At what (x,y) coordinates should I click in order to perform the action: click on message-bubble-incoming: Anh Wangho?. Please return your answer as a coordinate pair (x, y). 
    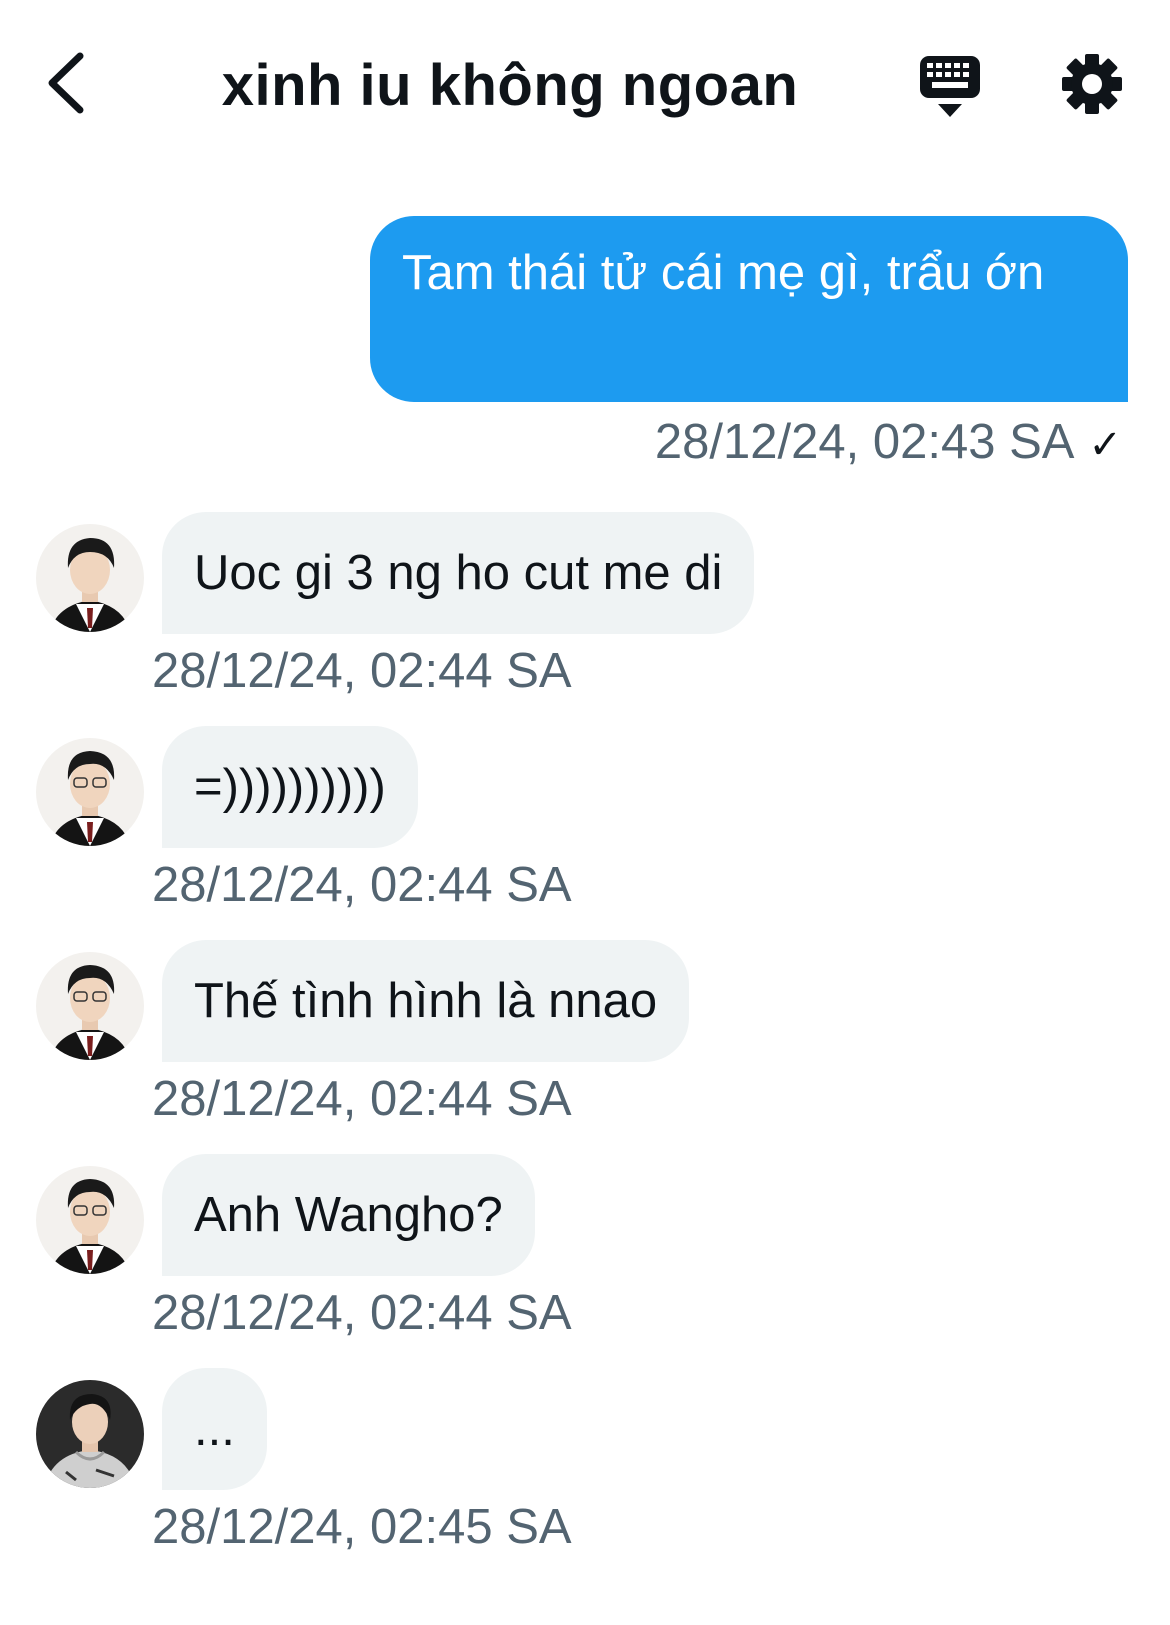
    Looking at the image, I should click on (348, 1215).